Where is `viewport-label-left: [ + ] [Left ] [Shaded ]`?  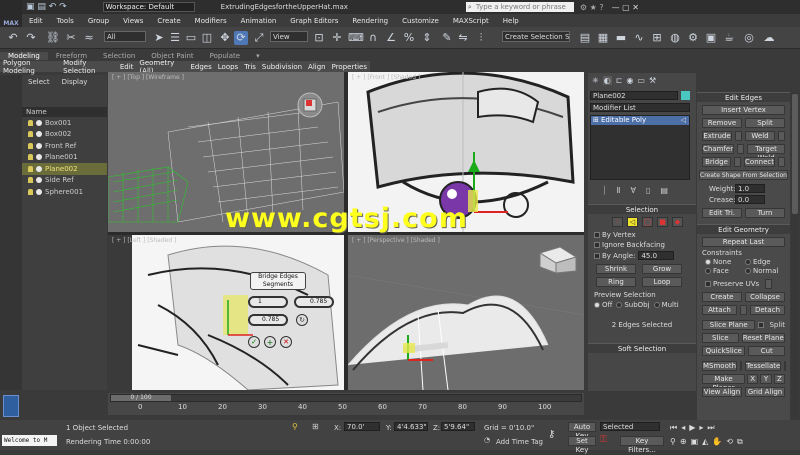 viewport-label-left: [ + ] [Left ] [Shaded ] is located at coordinates (144, 240).